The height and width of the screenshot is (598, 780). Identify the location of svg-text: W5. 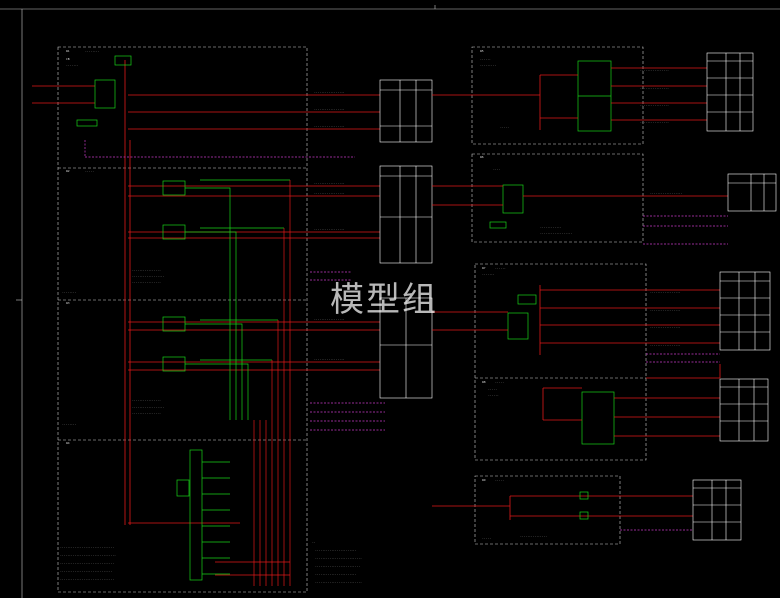
(482, 51).